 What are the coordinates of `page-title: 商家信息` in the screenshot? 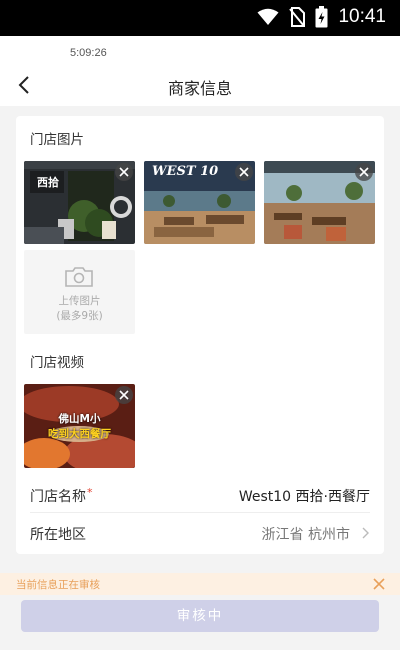 It's located at (199, 88).